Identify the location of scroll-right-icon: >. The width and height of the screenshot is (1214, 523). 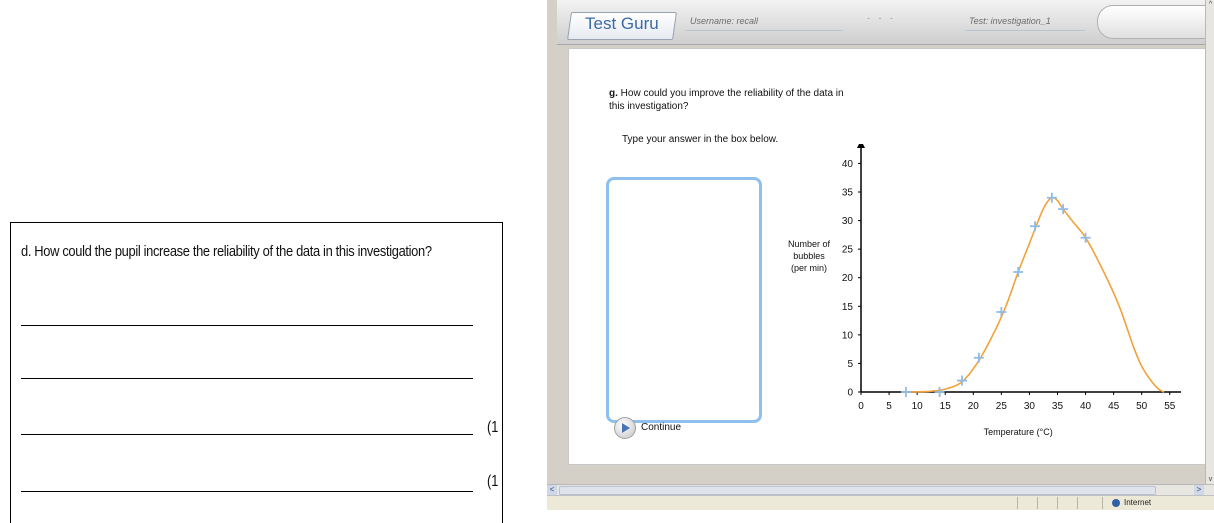
(1199, 490).